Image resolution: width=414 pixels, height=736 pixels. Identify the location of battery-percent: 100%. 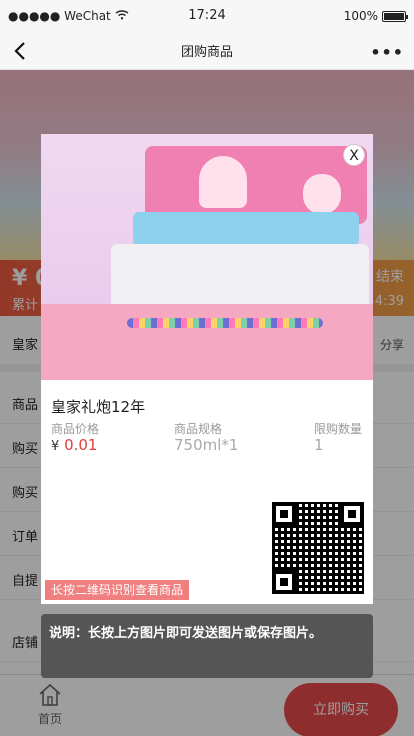
(360, 16).